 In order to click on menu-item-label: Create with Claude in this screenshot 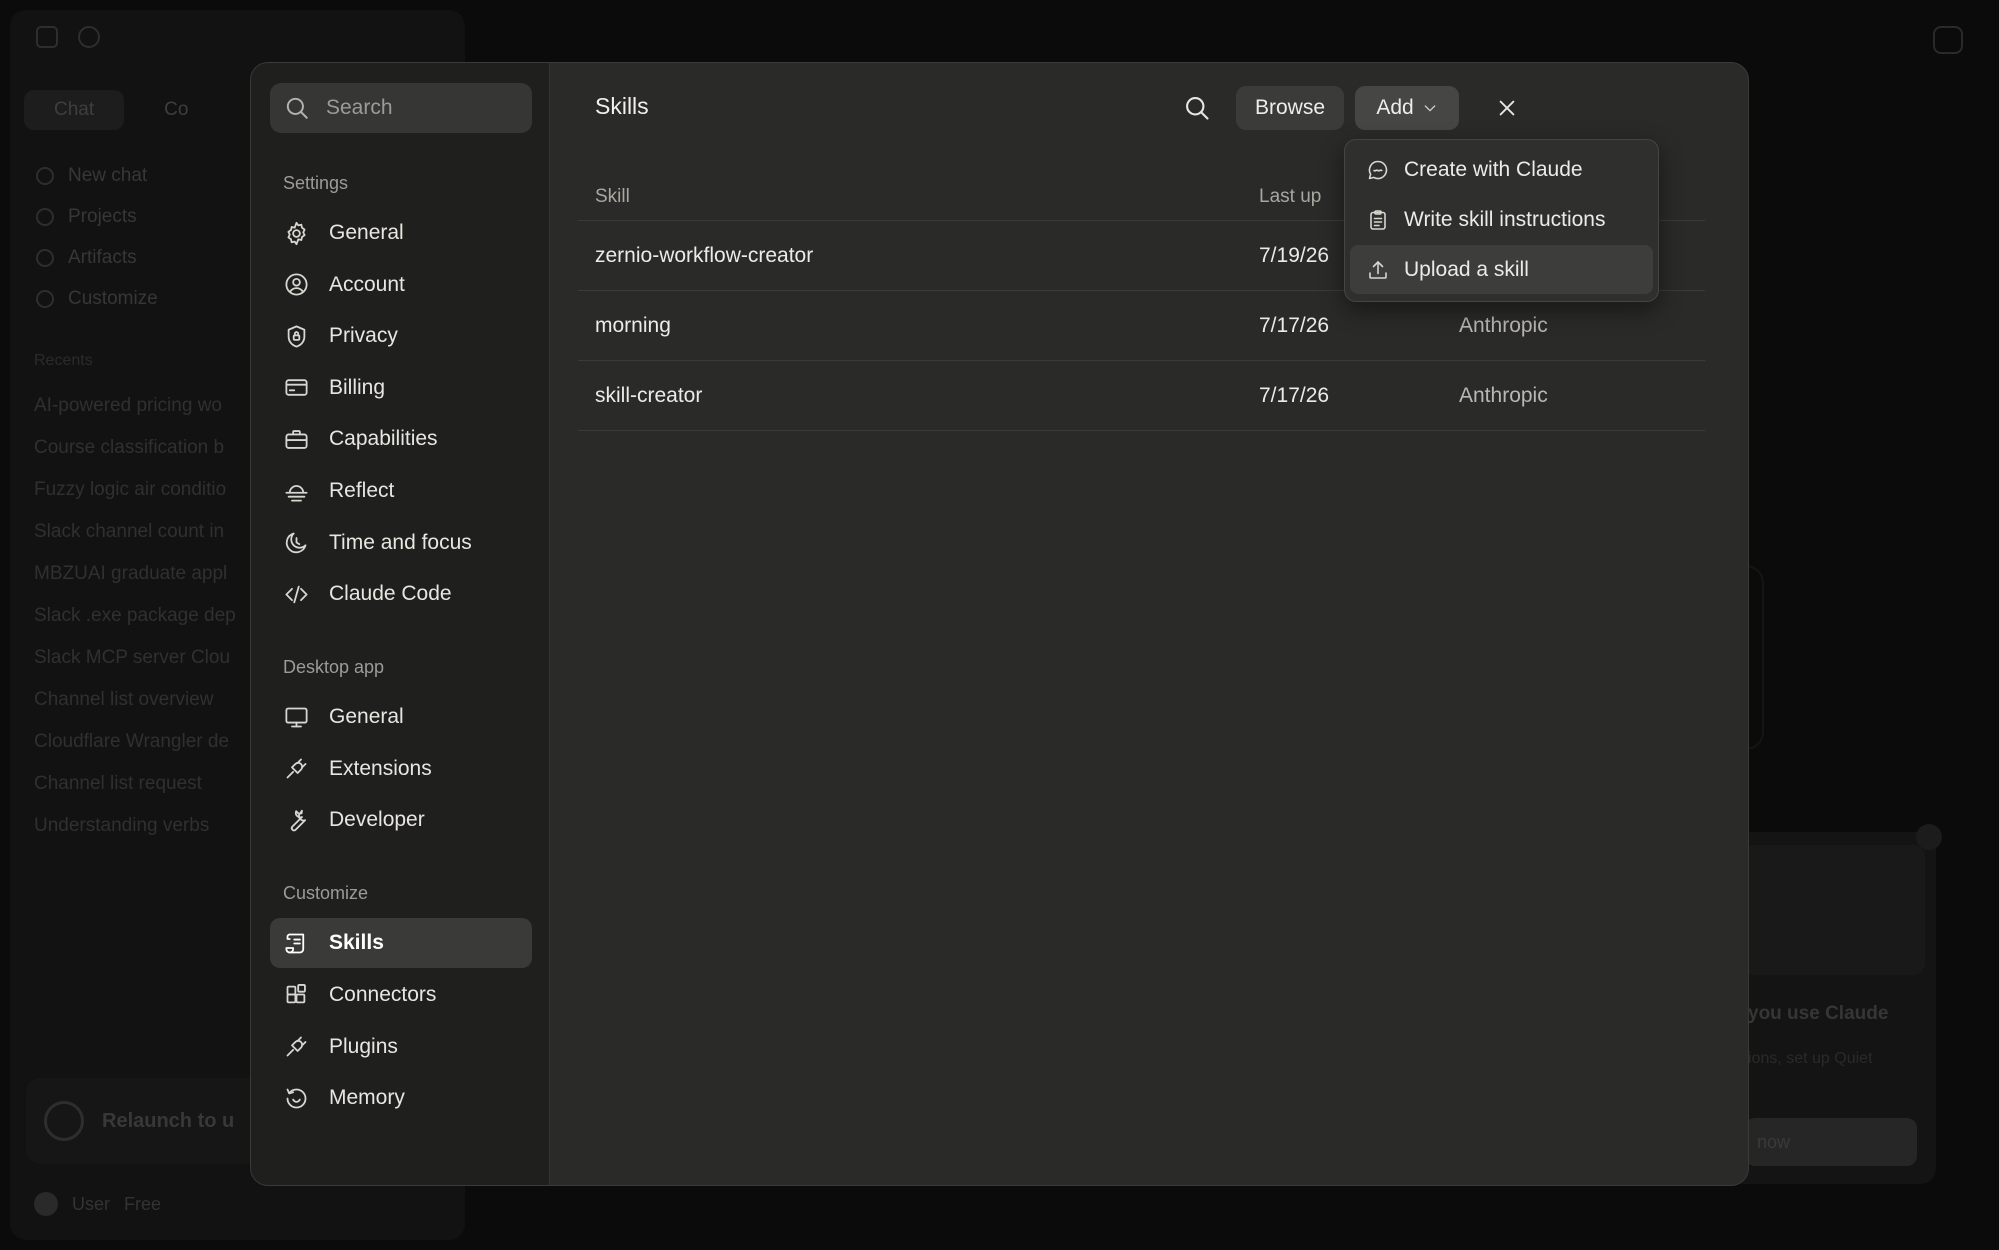, I will do `click(1493, 169)`.